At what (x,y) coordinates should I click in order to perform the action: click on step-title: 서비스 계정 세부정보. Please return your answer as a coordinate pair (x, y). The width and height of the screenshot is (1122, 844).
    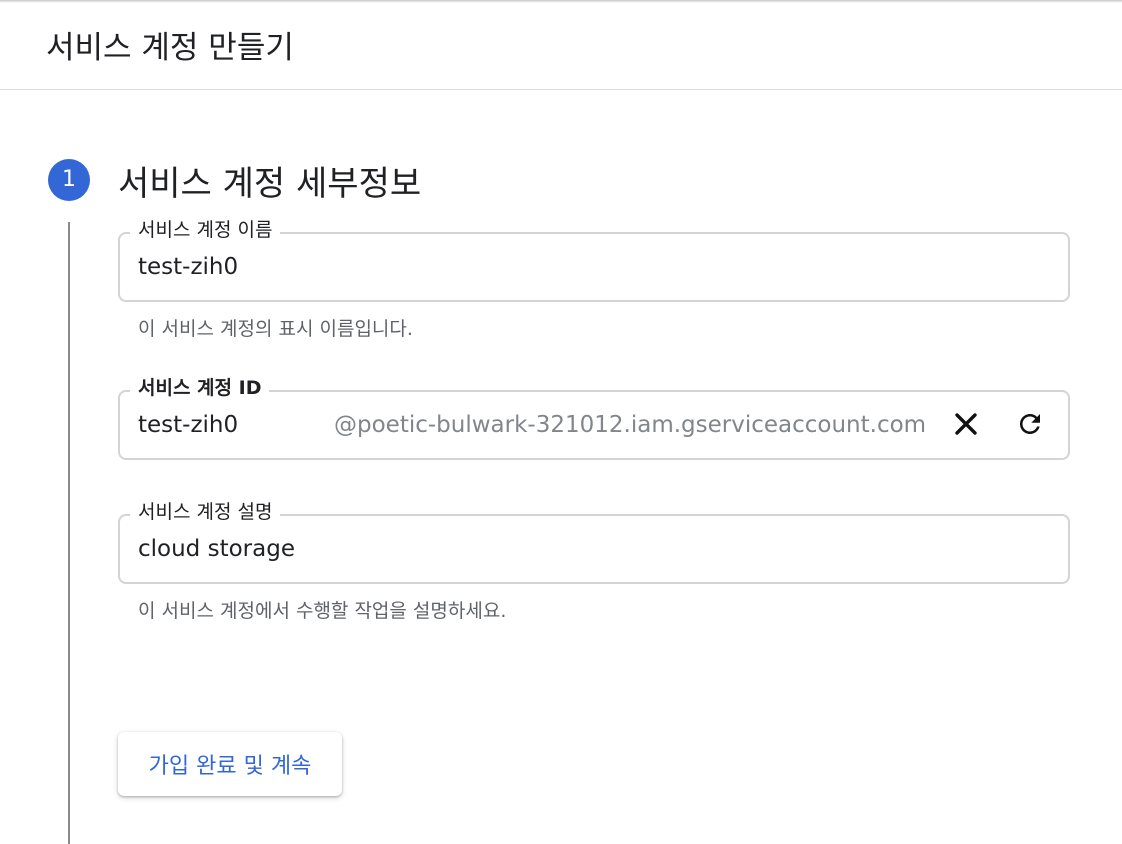
    Looking at the image, I should click on (270, 184).